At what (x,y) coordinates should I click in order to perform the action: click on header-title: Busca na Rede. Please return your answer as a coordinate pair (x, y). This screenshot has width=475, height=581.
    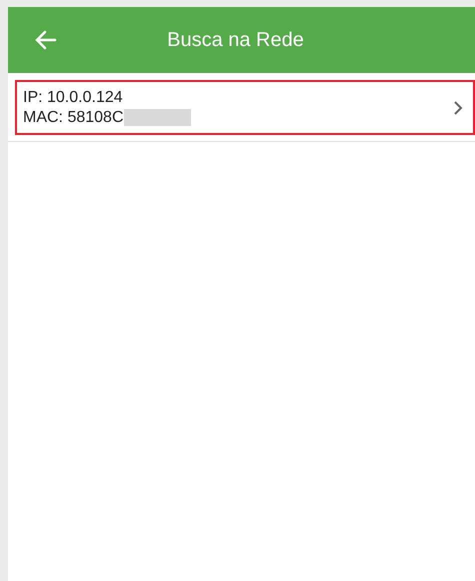
    Looking at the image, I should click on (235, 40).